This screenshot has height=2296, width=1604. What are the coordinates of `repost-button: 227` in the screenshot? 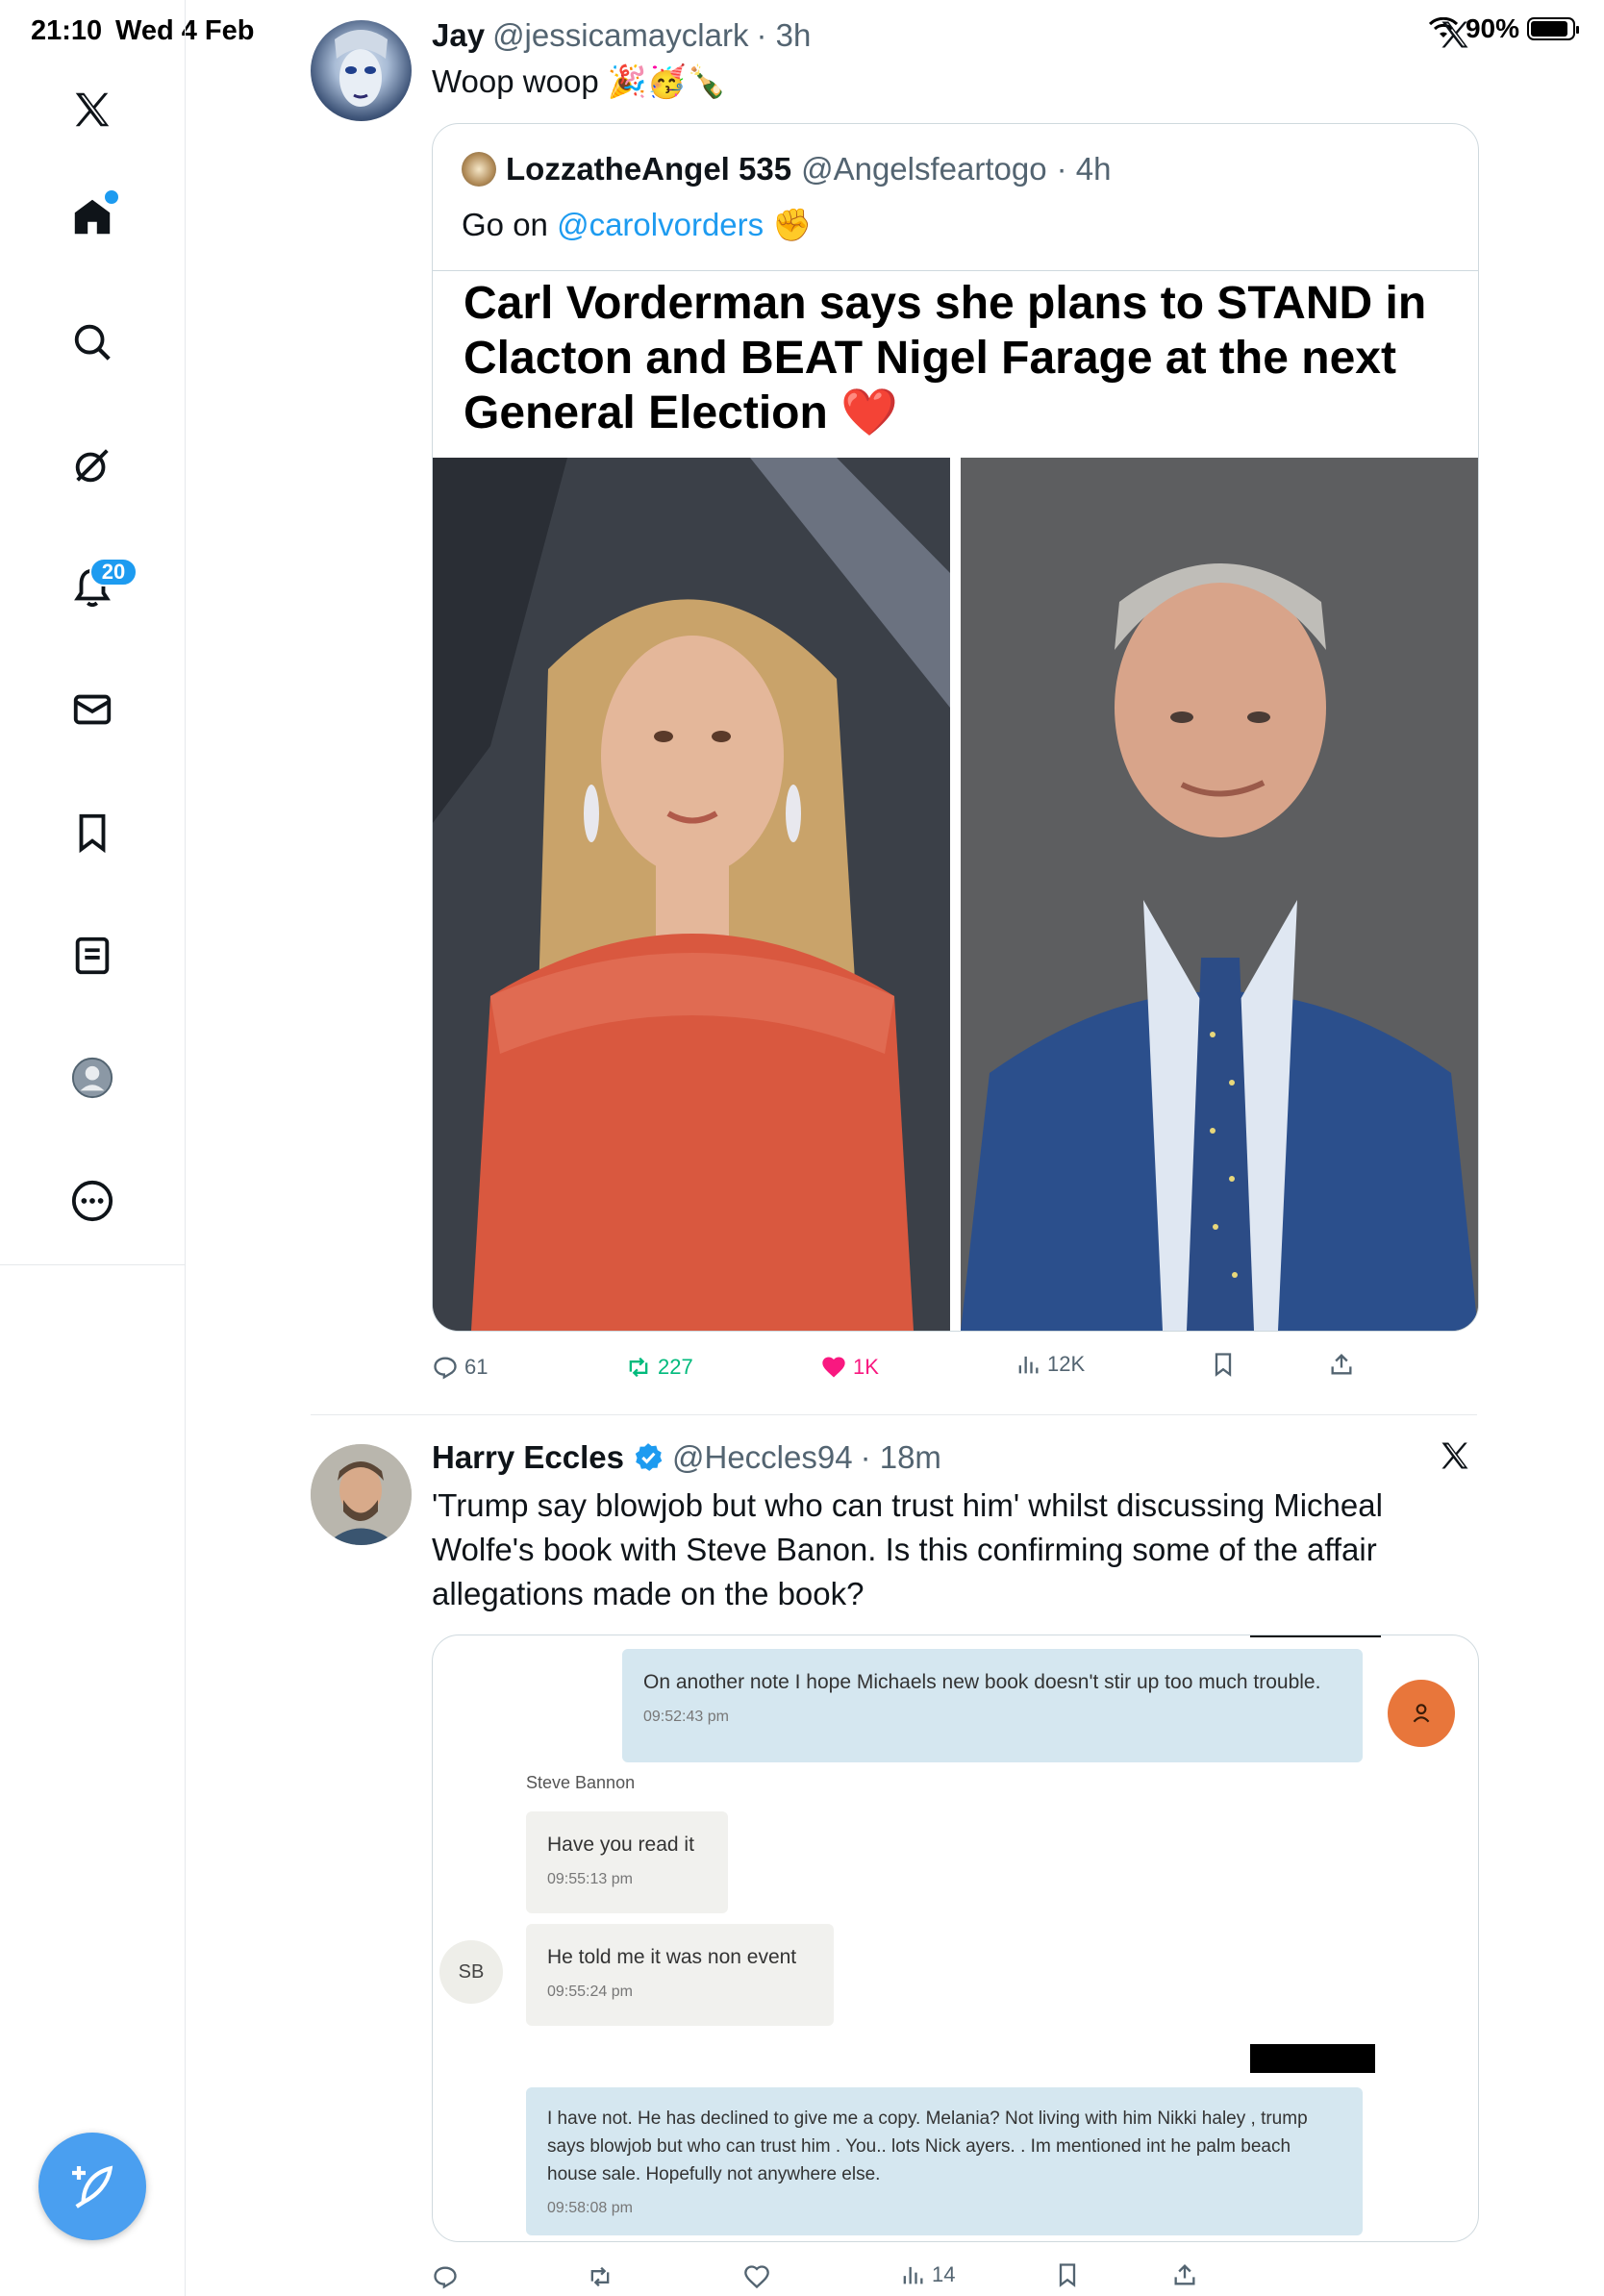 It's located at (659, 1367).